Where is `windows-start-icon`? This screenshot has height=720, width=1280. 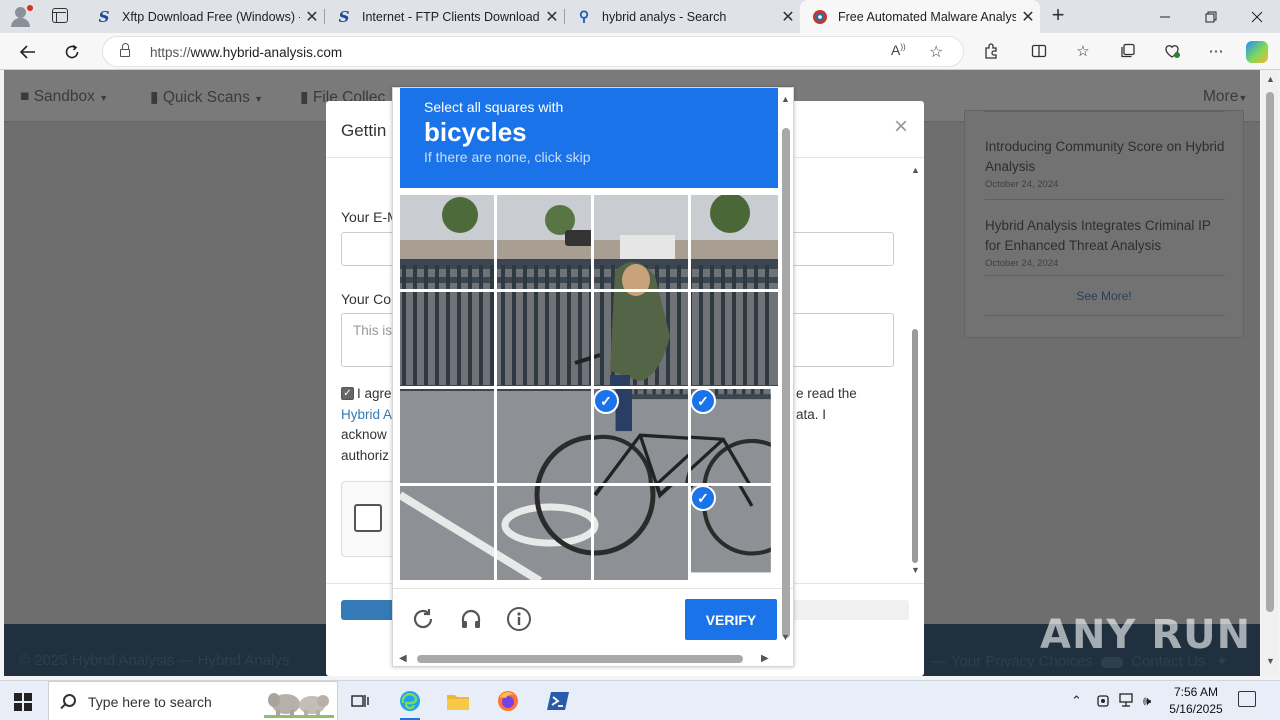
windows-start-icon is located at coordinates (23, 702).